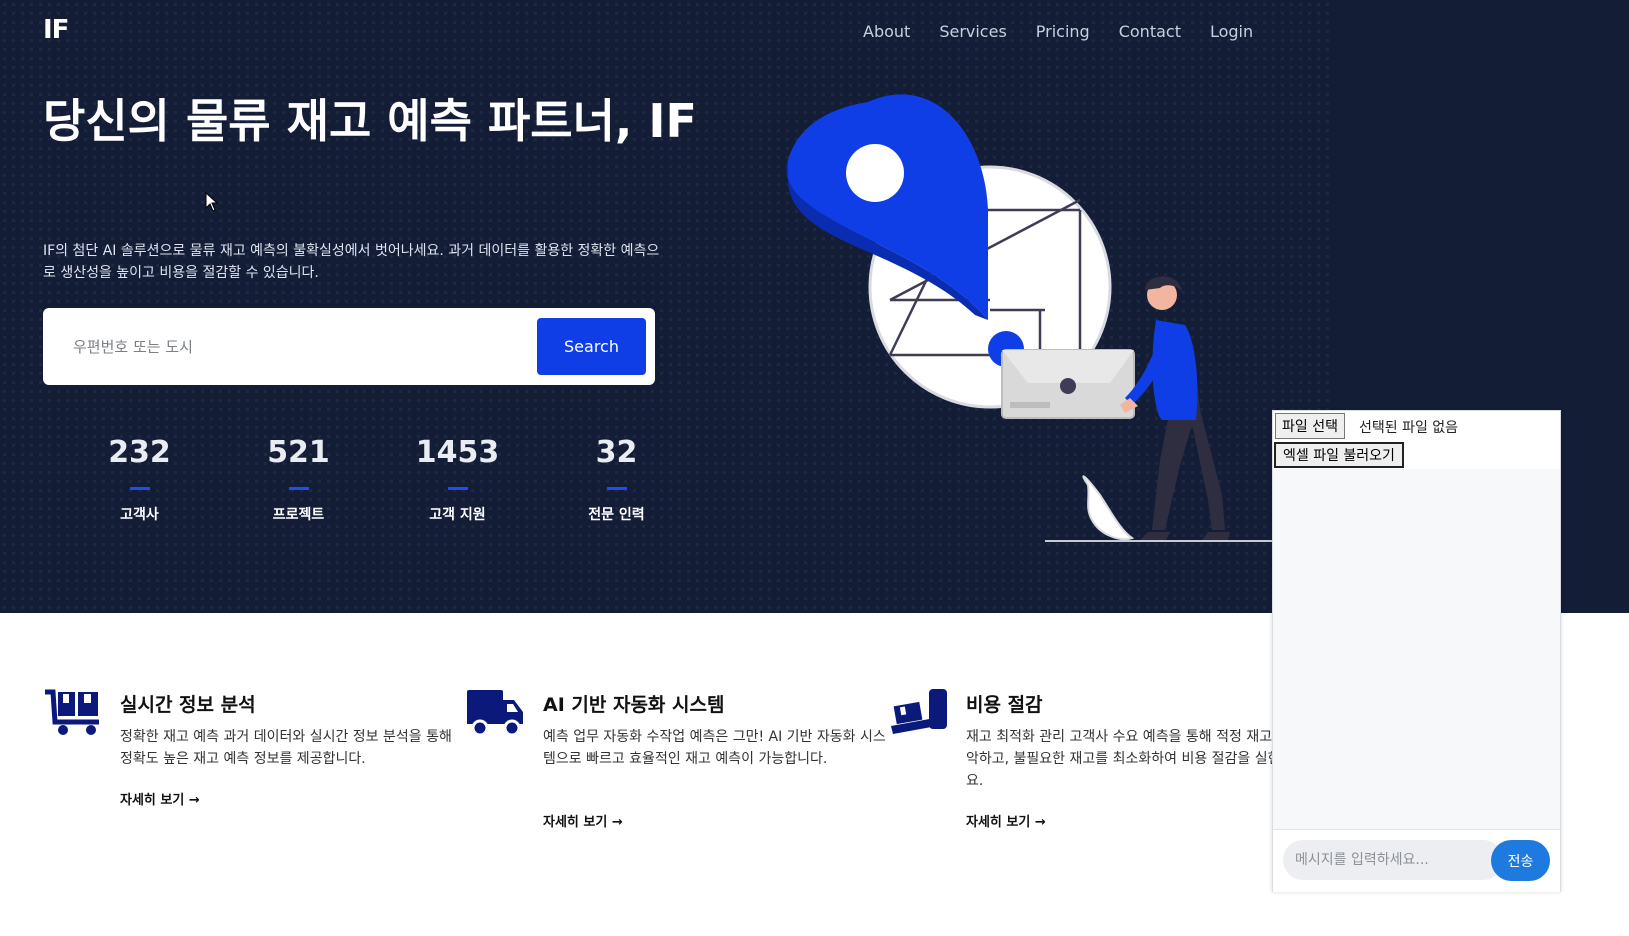 This screenshot has height=936, width=1629. Describe the element at coordinates (298, 479) in the screenshot. I see `stat-item: 521 프로젝트` at that location.